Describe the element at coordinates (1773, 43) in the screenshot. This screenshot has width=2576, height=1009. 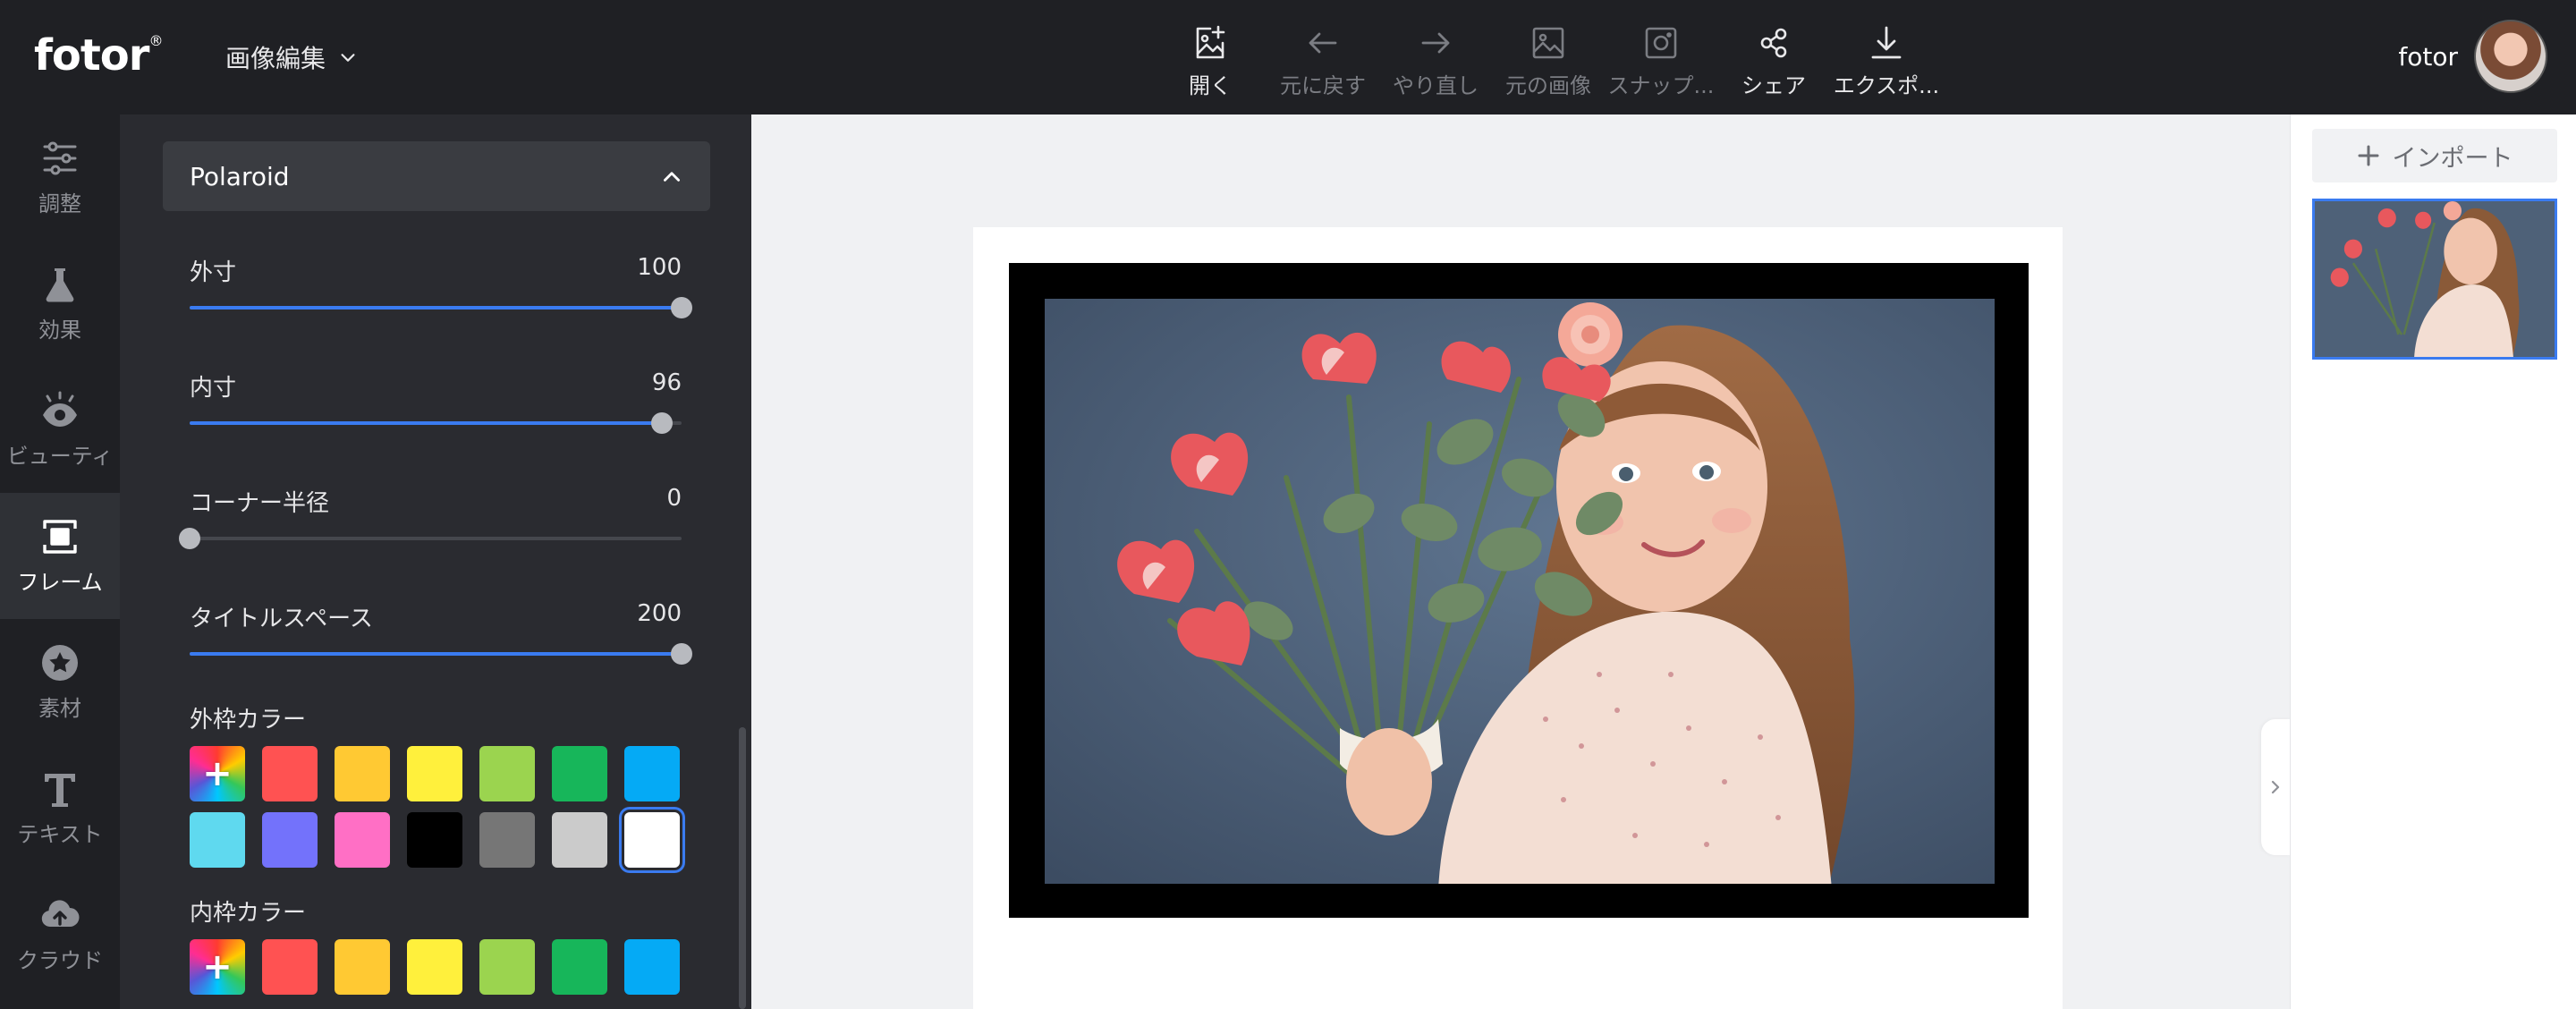
I see `share-icon` at that location.